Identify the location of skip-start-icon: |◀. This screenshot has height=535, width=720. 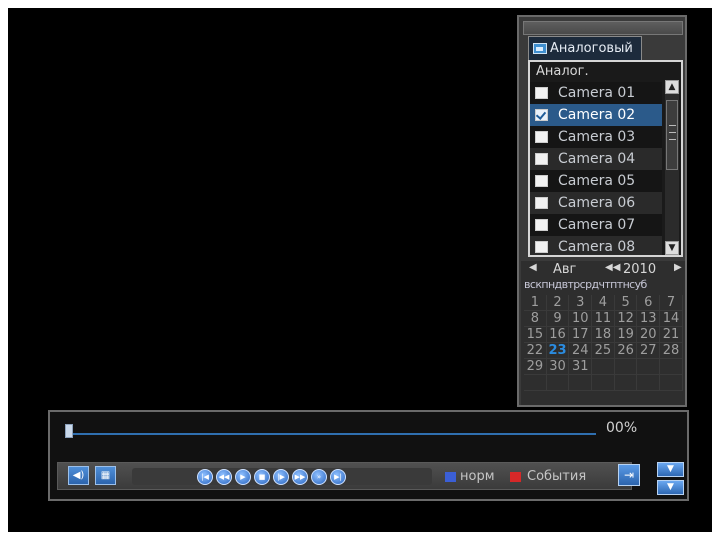
(205, 477).